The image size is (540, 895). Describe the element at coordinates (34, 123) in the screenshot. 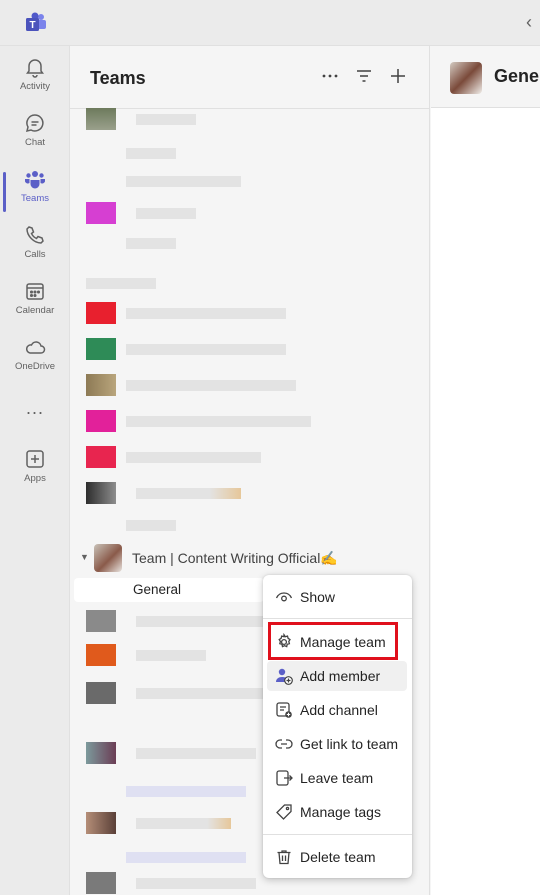

I see `chat-icon` at that location.